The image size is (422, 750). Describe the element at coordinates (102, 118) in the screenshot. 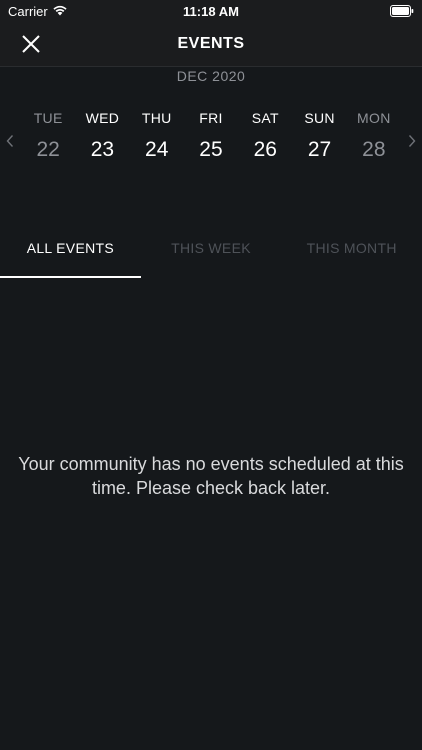

I see `day-name: WED` at that location.